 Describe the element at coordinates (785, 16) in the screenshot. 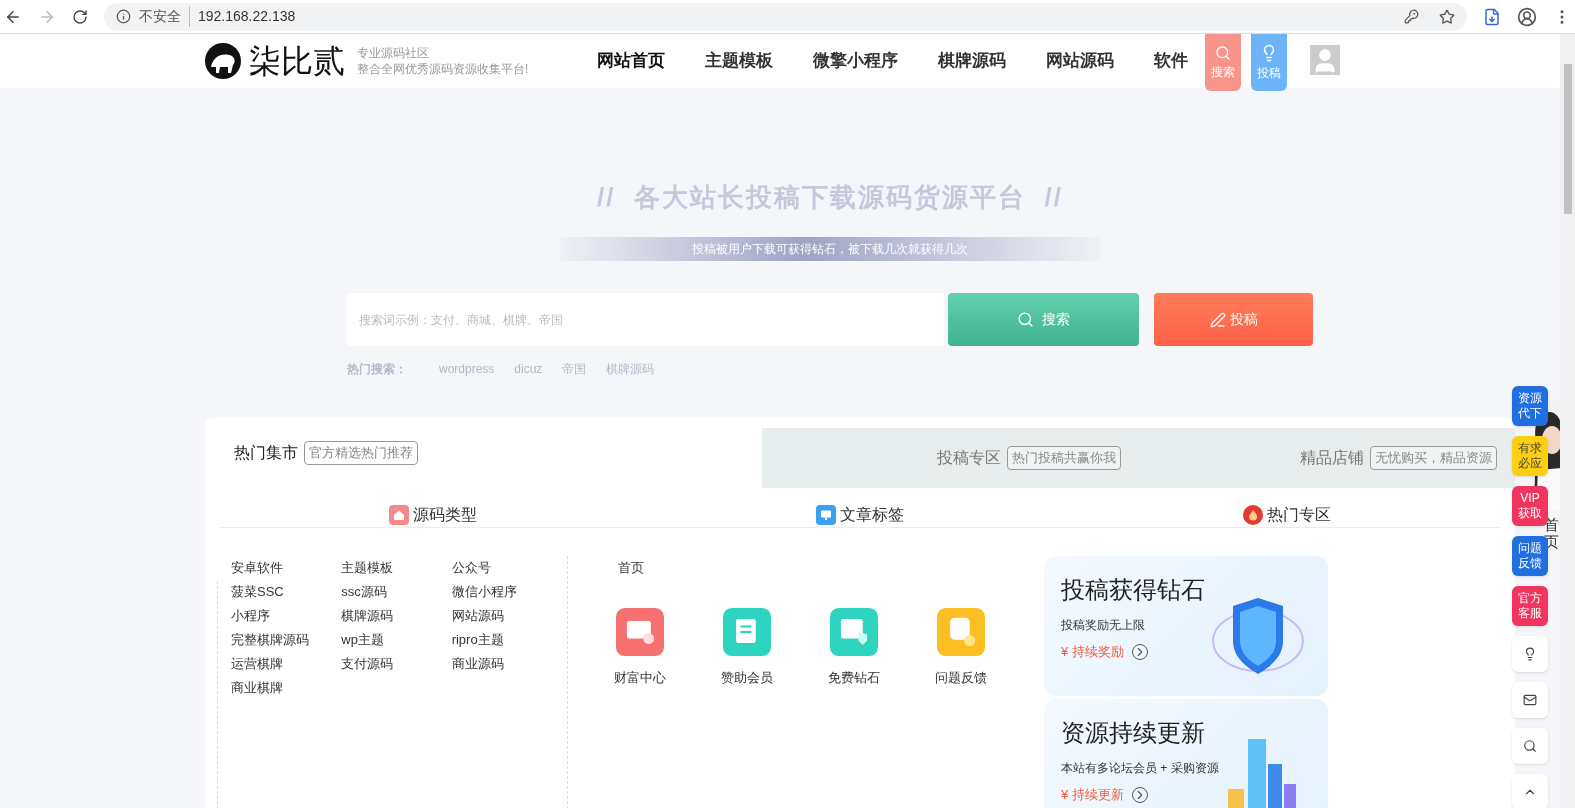

I see `address-bar: 不安全 192.168.22.138` at that location.